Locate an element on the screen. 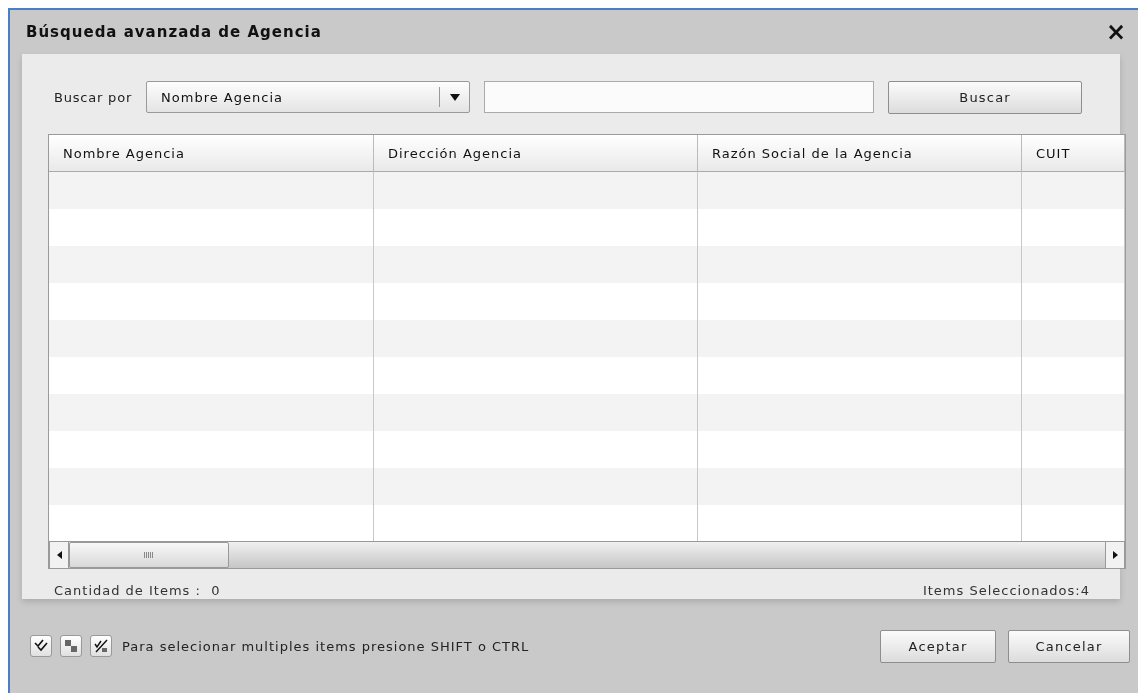 The height and width of the screenshot is (693, 1138). invert-selection-button is located at coordinates (71, 646).